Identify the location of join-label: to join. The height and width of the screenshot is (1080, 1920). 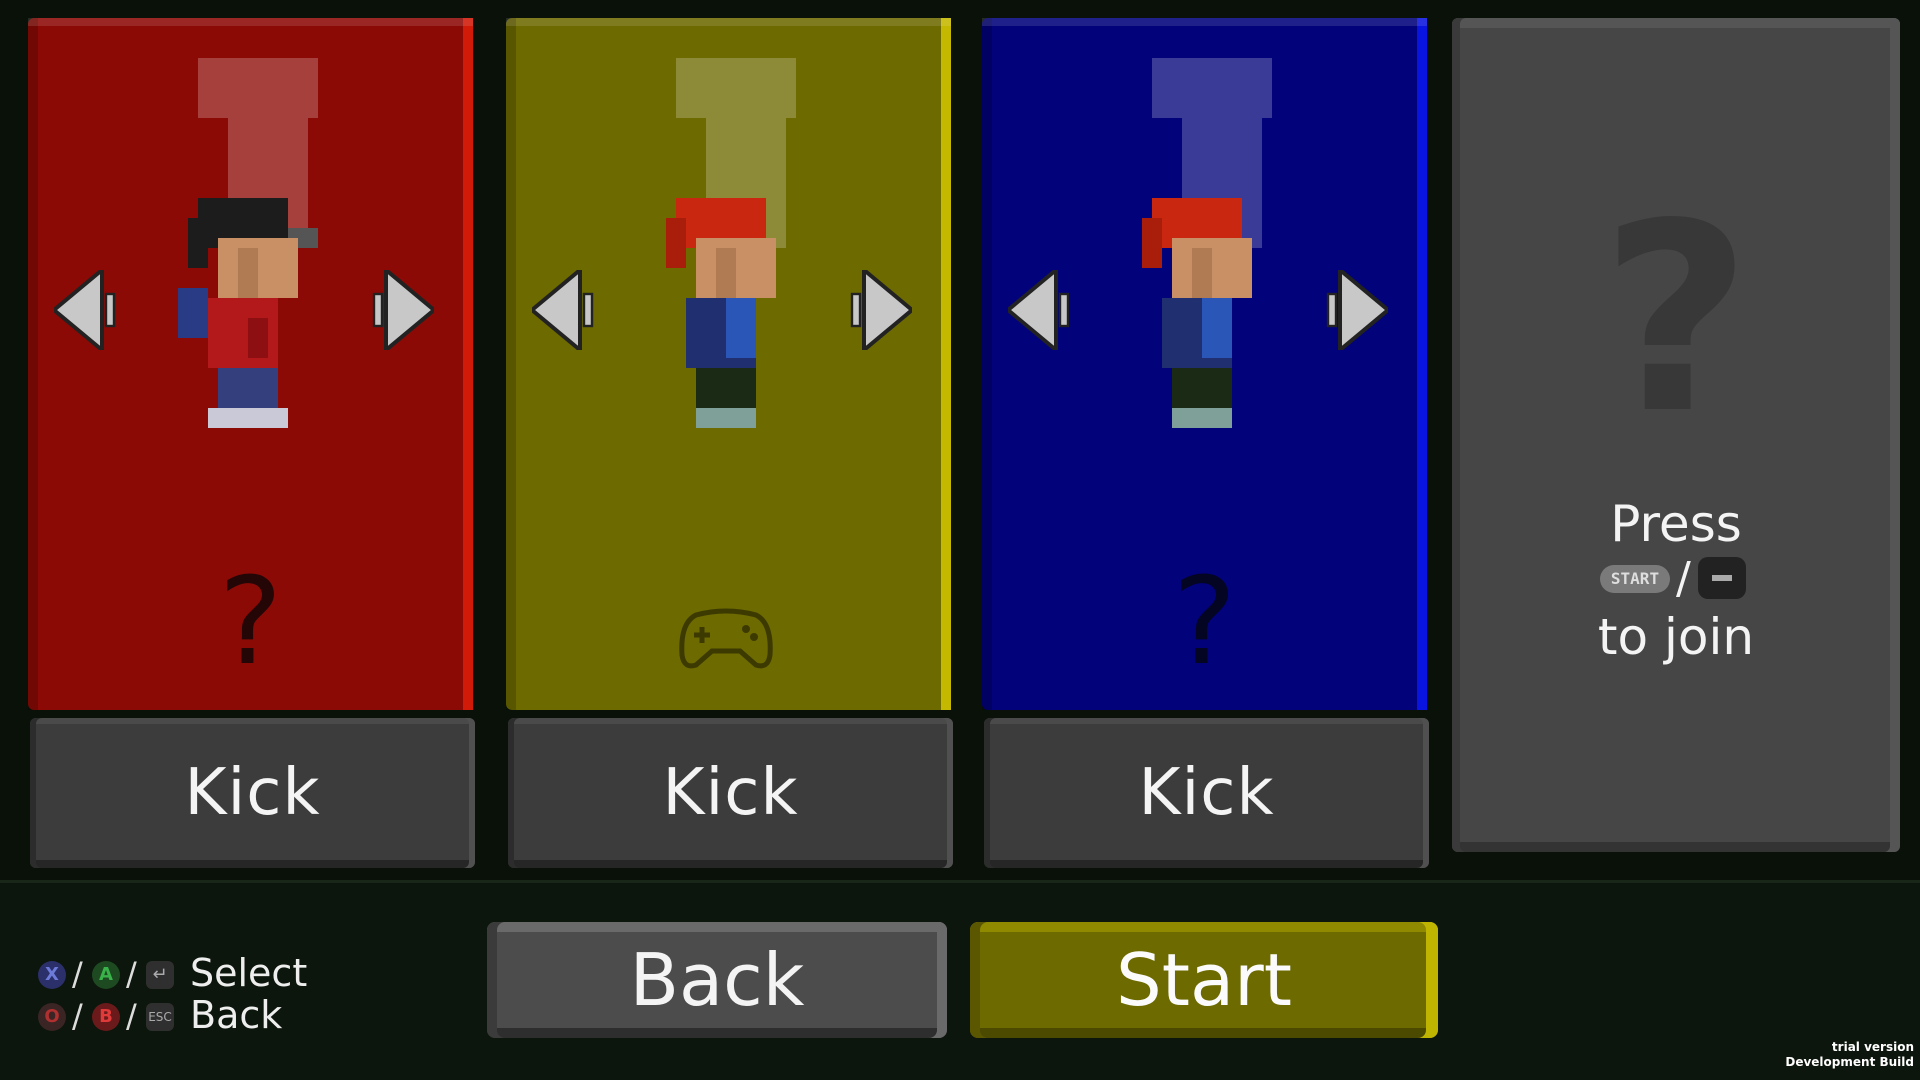
(1676, 637).